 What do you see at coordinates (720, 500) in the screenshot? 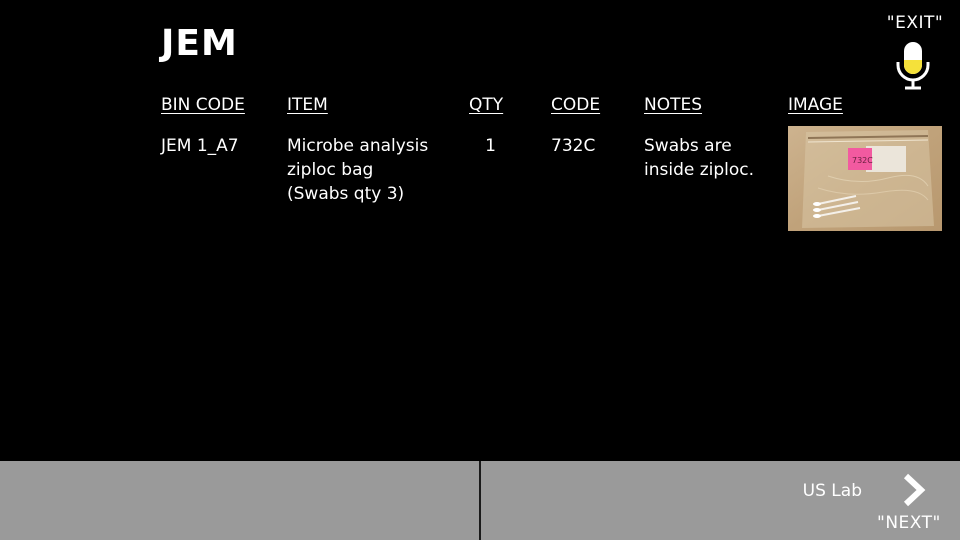
I see `next-button: US Lab "NEXT"` at bounding box center [720, 500].